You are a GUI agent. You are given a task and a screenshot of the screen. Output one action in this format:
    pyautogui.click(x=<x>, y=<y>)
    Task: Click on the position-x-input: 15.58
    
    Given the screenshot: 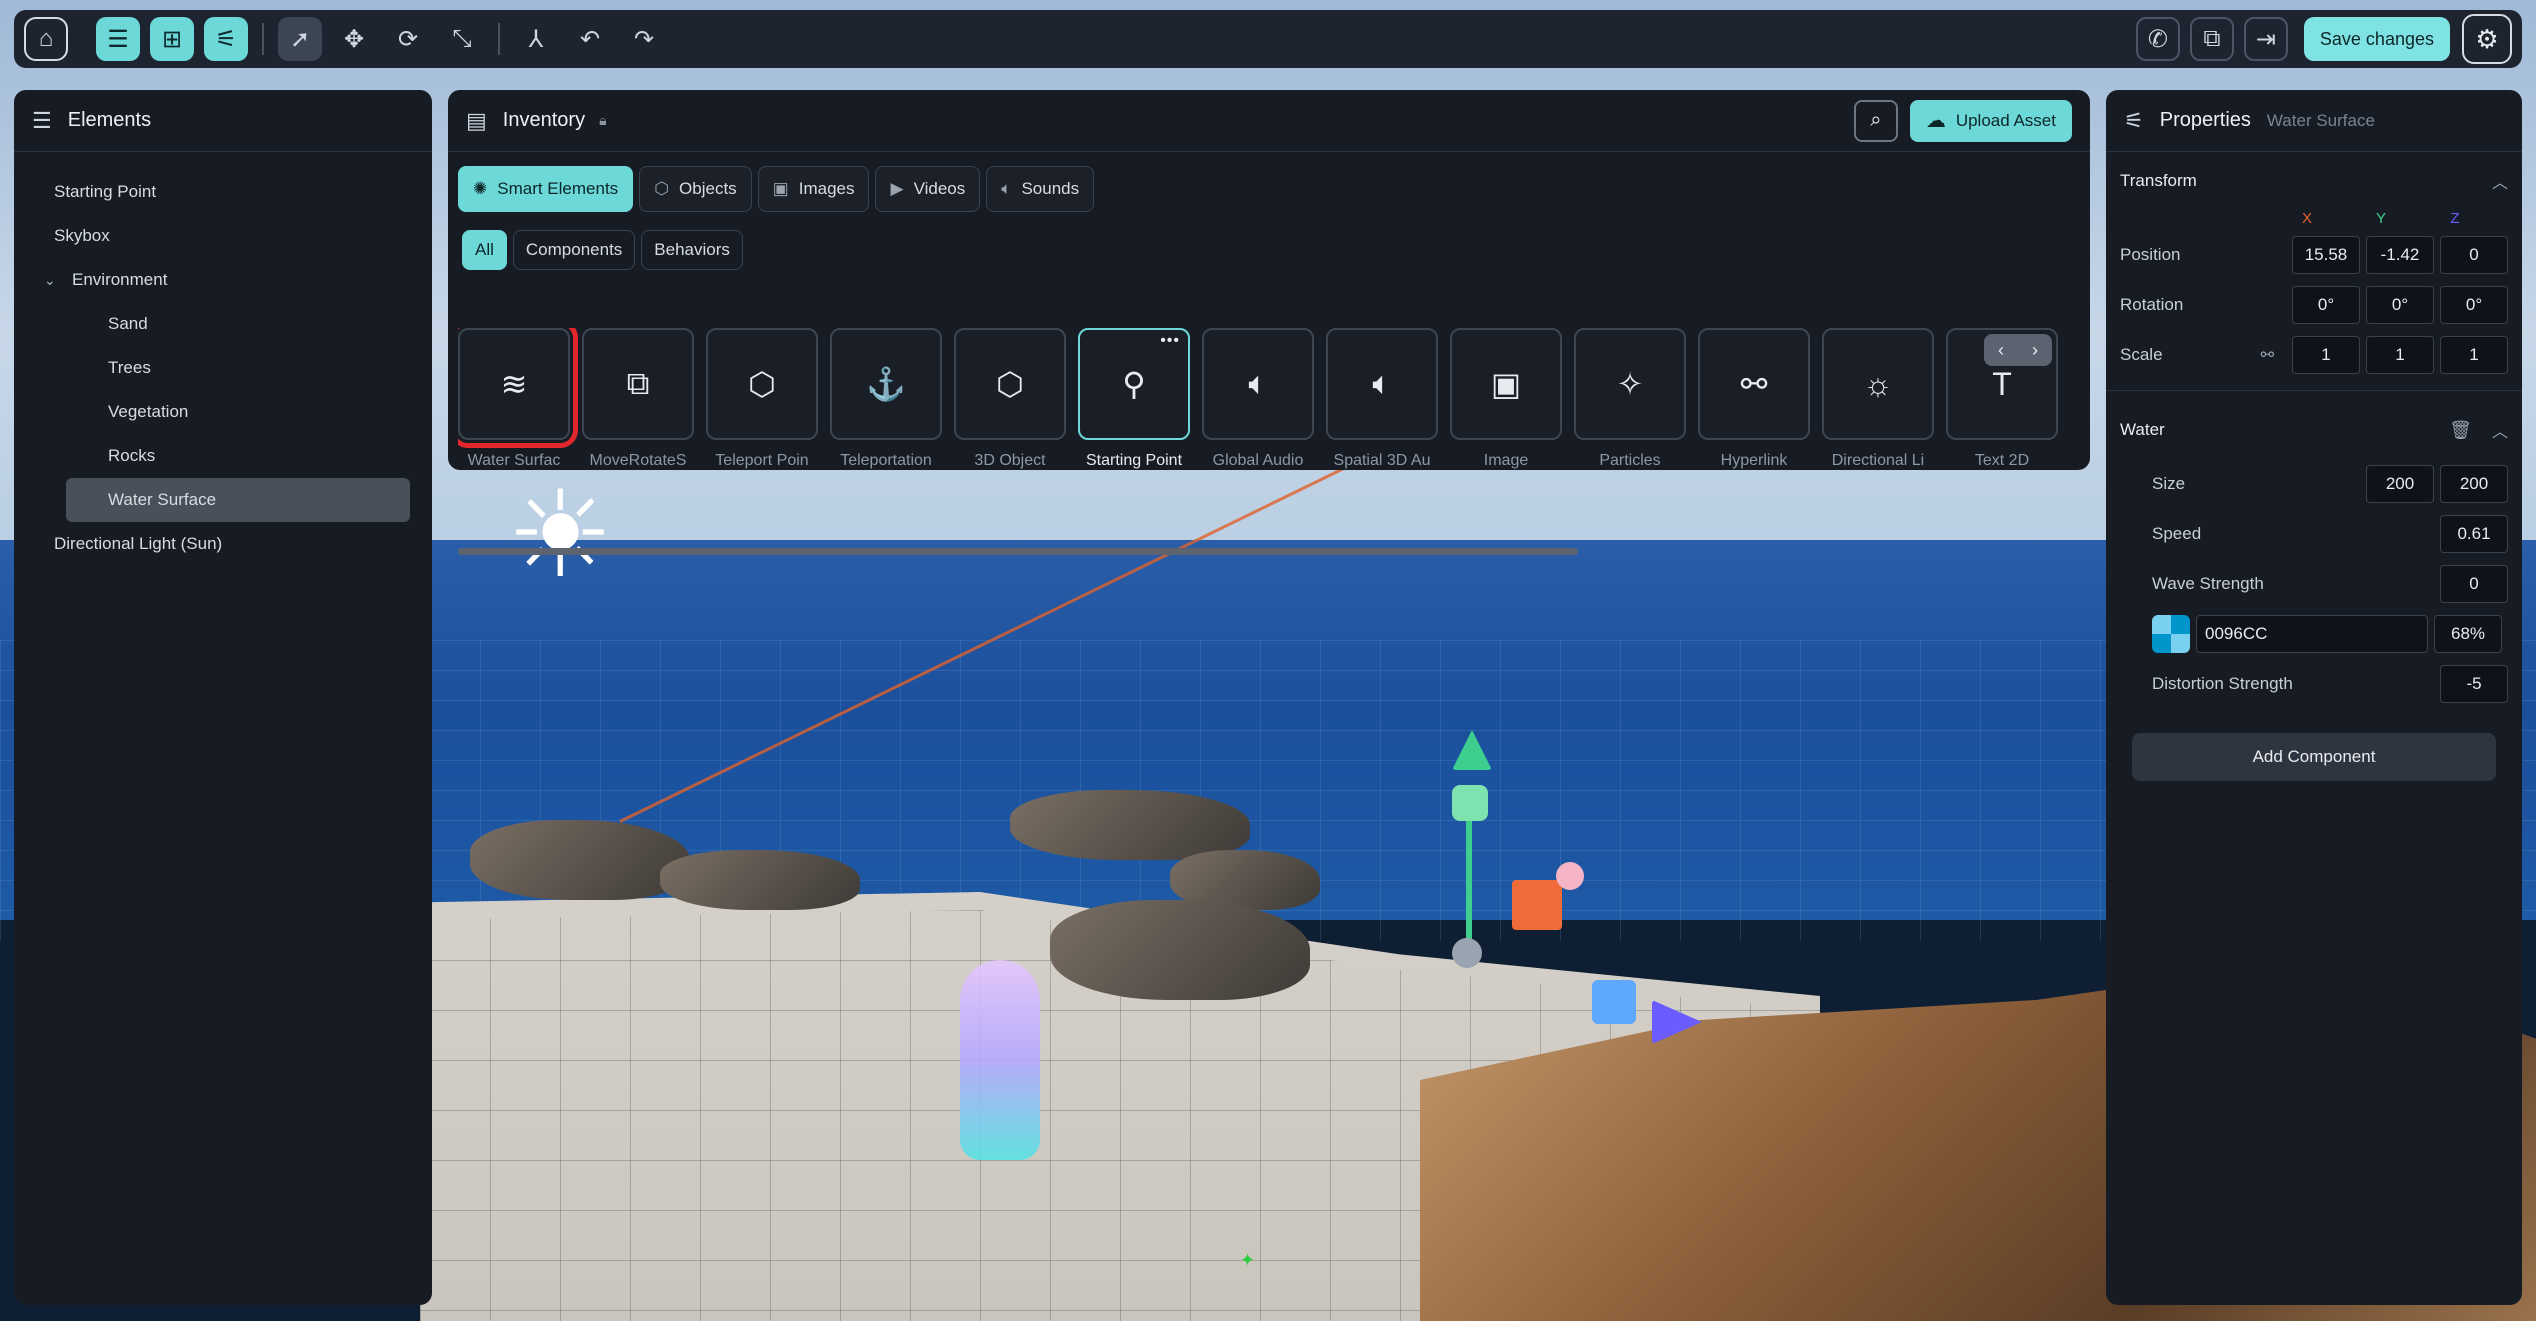 What is the action you would take?
    pyautogui.click(x=2326, y=255)
    